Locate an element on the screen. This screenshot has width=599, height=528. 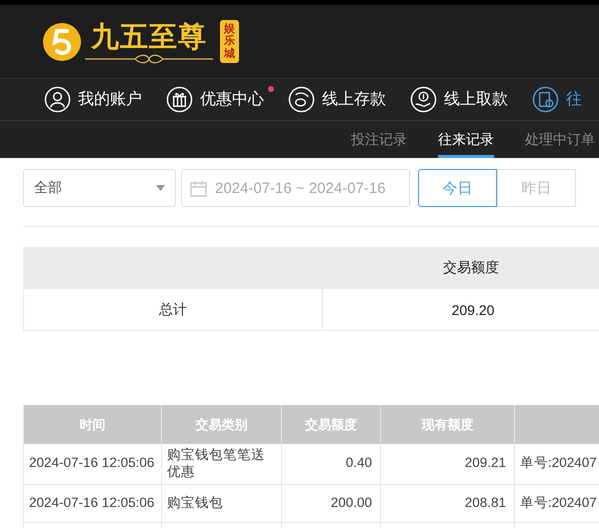
table-cell: 209.20 is located at coordinates (460, 310).